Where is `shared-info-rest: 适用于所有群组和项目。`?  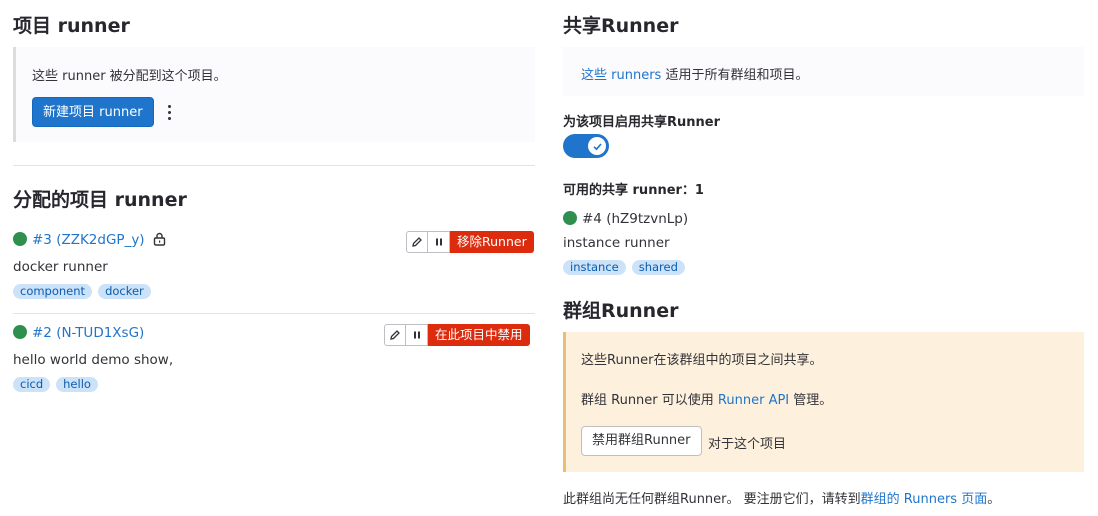 shared-info-rest: 适用于所有群组和项目。 is located at coordinates (735, 75).